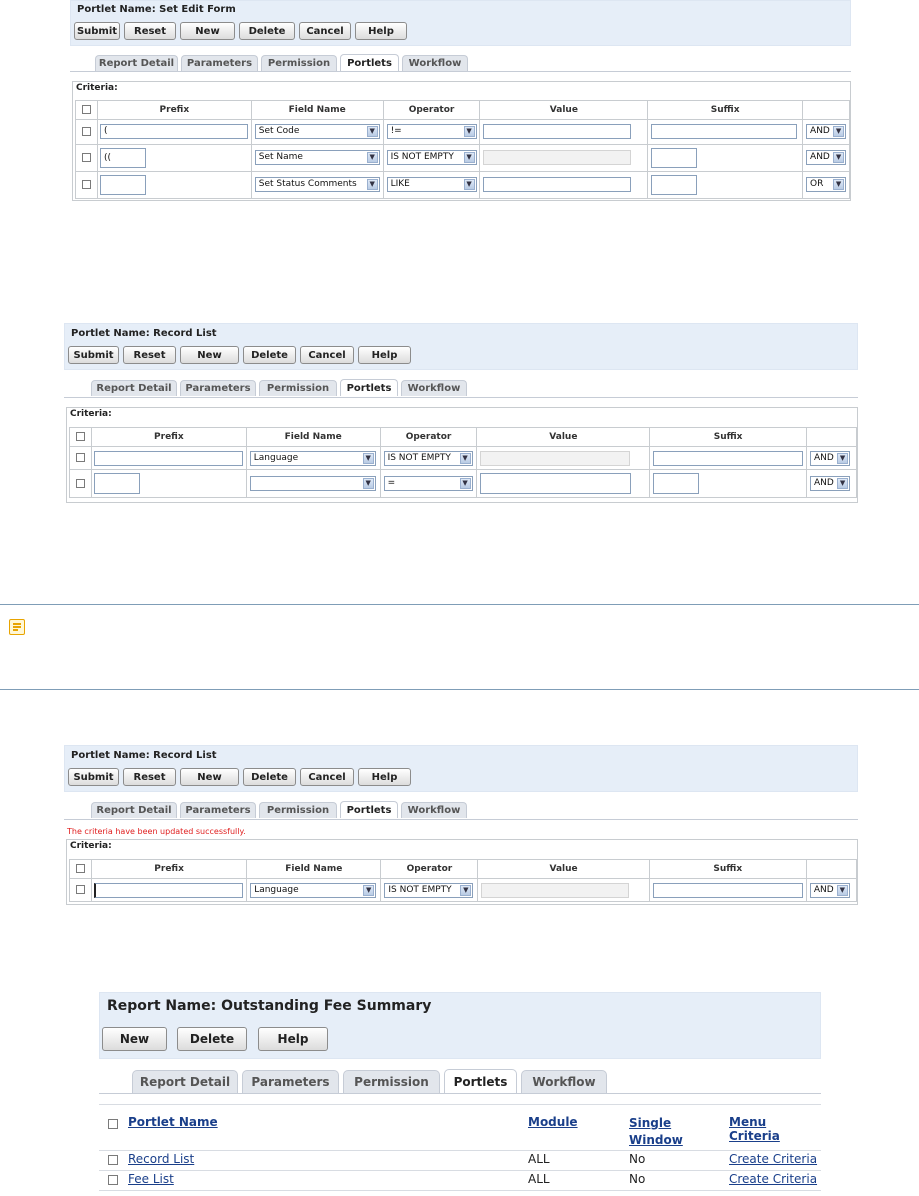 The image size is (919, 1196). Describe the element at coordinates (431, 131) in the screenshot. I see `operator-select: != ▼` at that location.